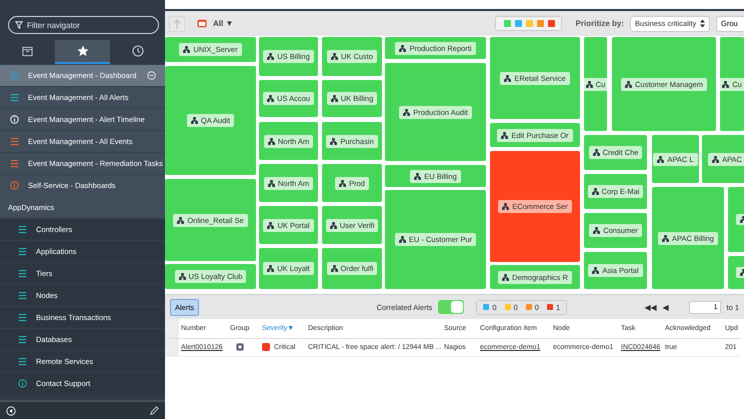 This screenshot has height=419, width=744. Describe the element at coordinates (11, 411) in the screenshot. I see `collapse-icon` at that location.